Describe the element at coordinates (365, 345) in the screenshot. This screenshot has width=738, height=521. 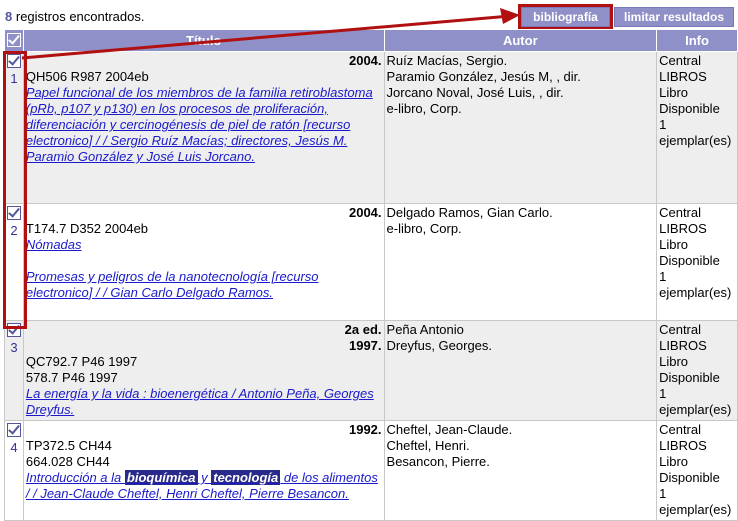
I see `record-year: 1997.` at that location.